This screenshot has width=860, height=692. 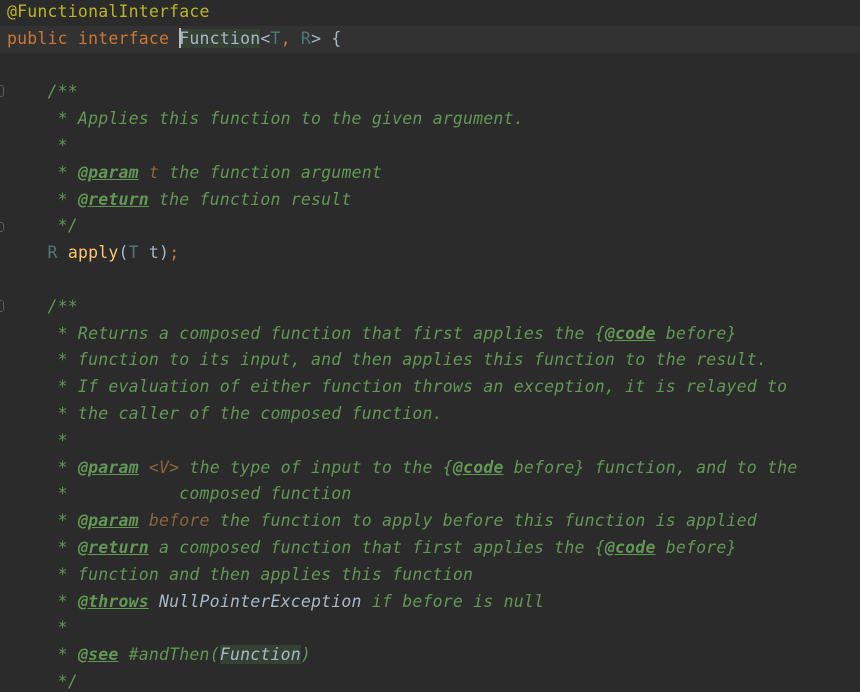 I want to click on annotation-token: @FunctionalInterface, so click(x=108, y=11).